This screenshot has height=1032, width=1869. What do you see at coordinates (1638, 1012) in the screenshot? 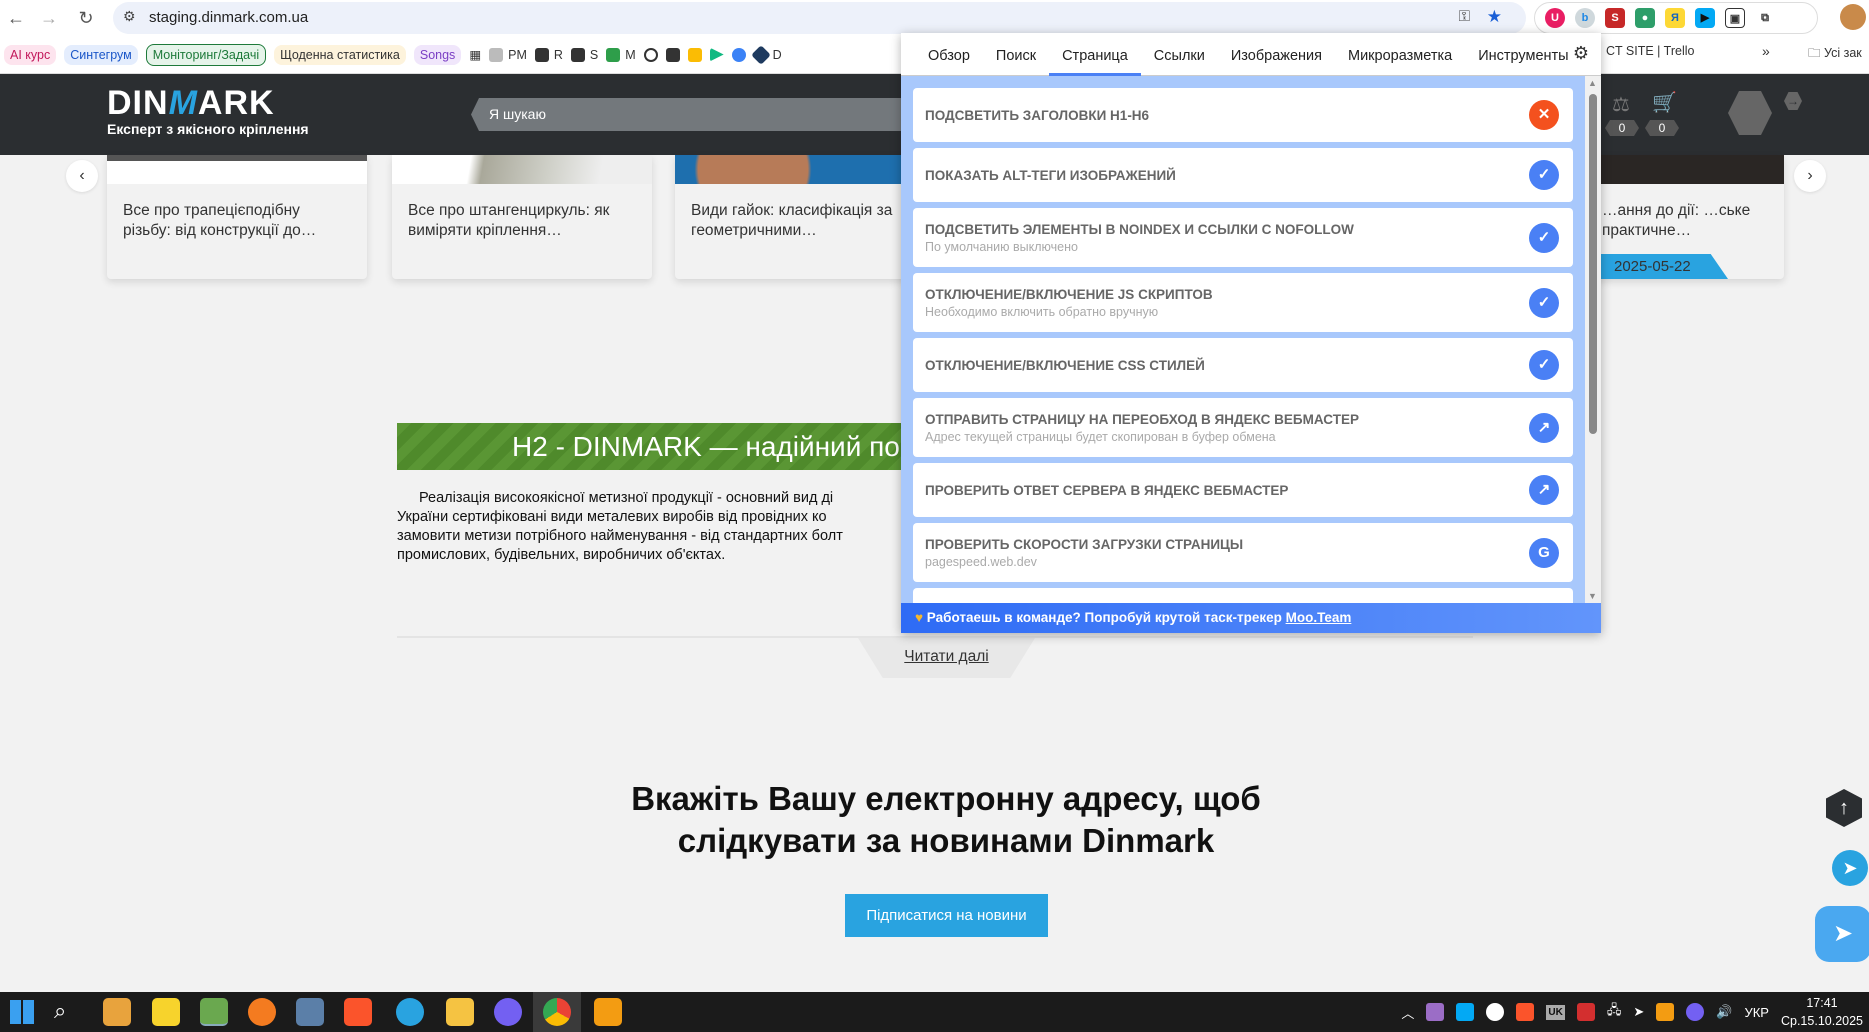
I see `tray-telegram-icon: ➤` at bounding box center [1638, 1012].